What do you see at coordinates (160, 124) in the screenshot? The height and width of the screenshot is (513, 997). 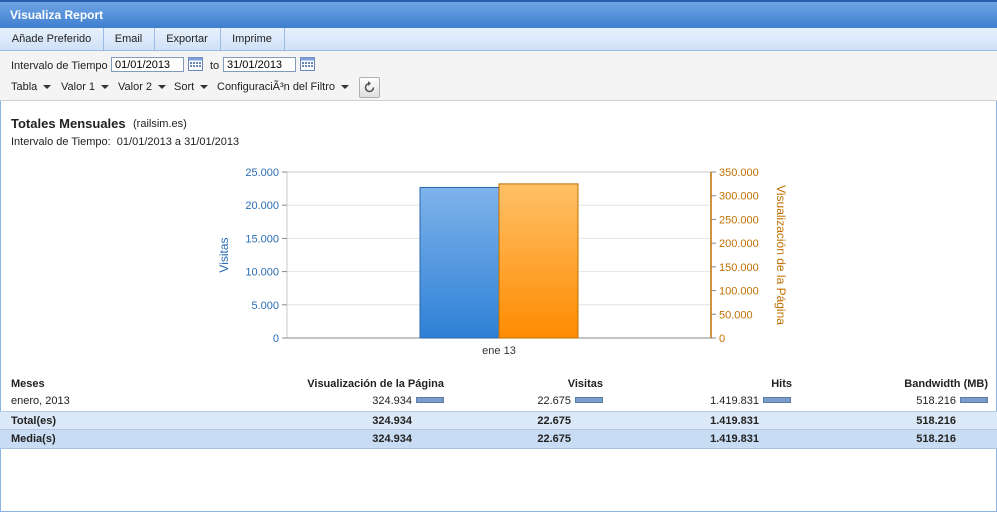 I see `report-site: (railsim.es)` at bounding box center [160, 124].